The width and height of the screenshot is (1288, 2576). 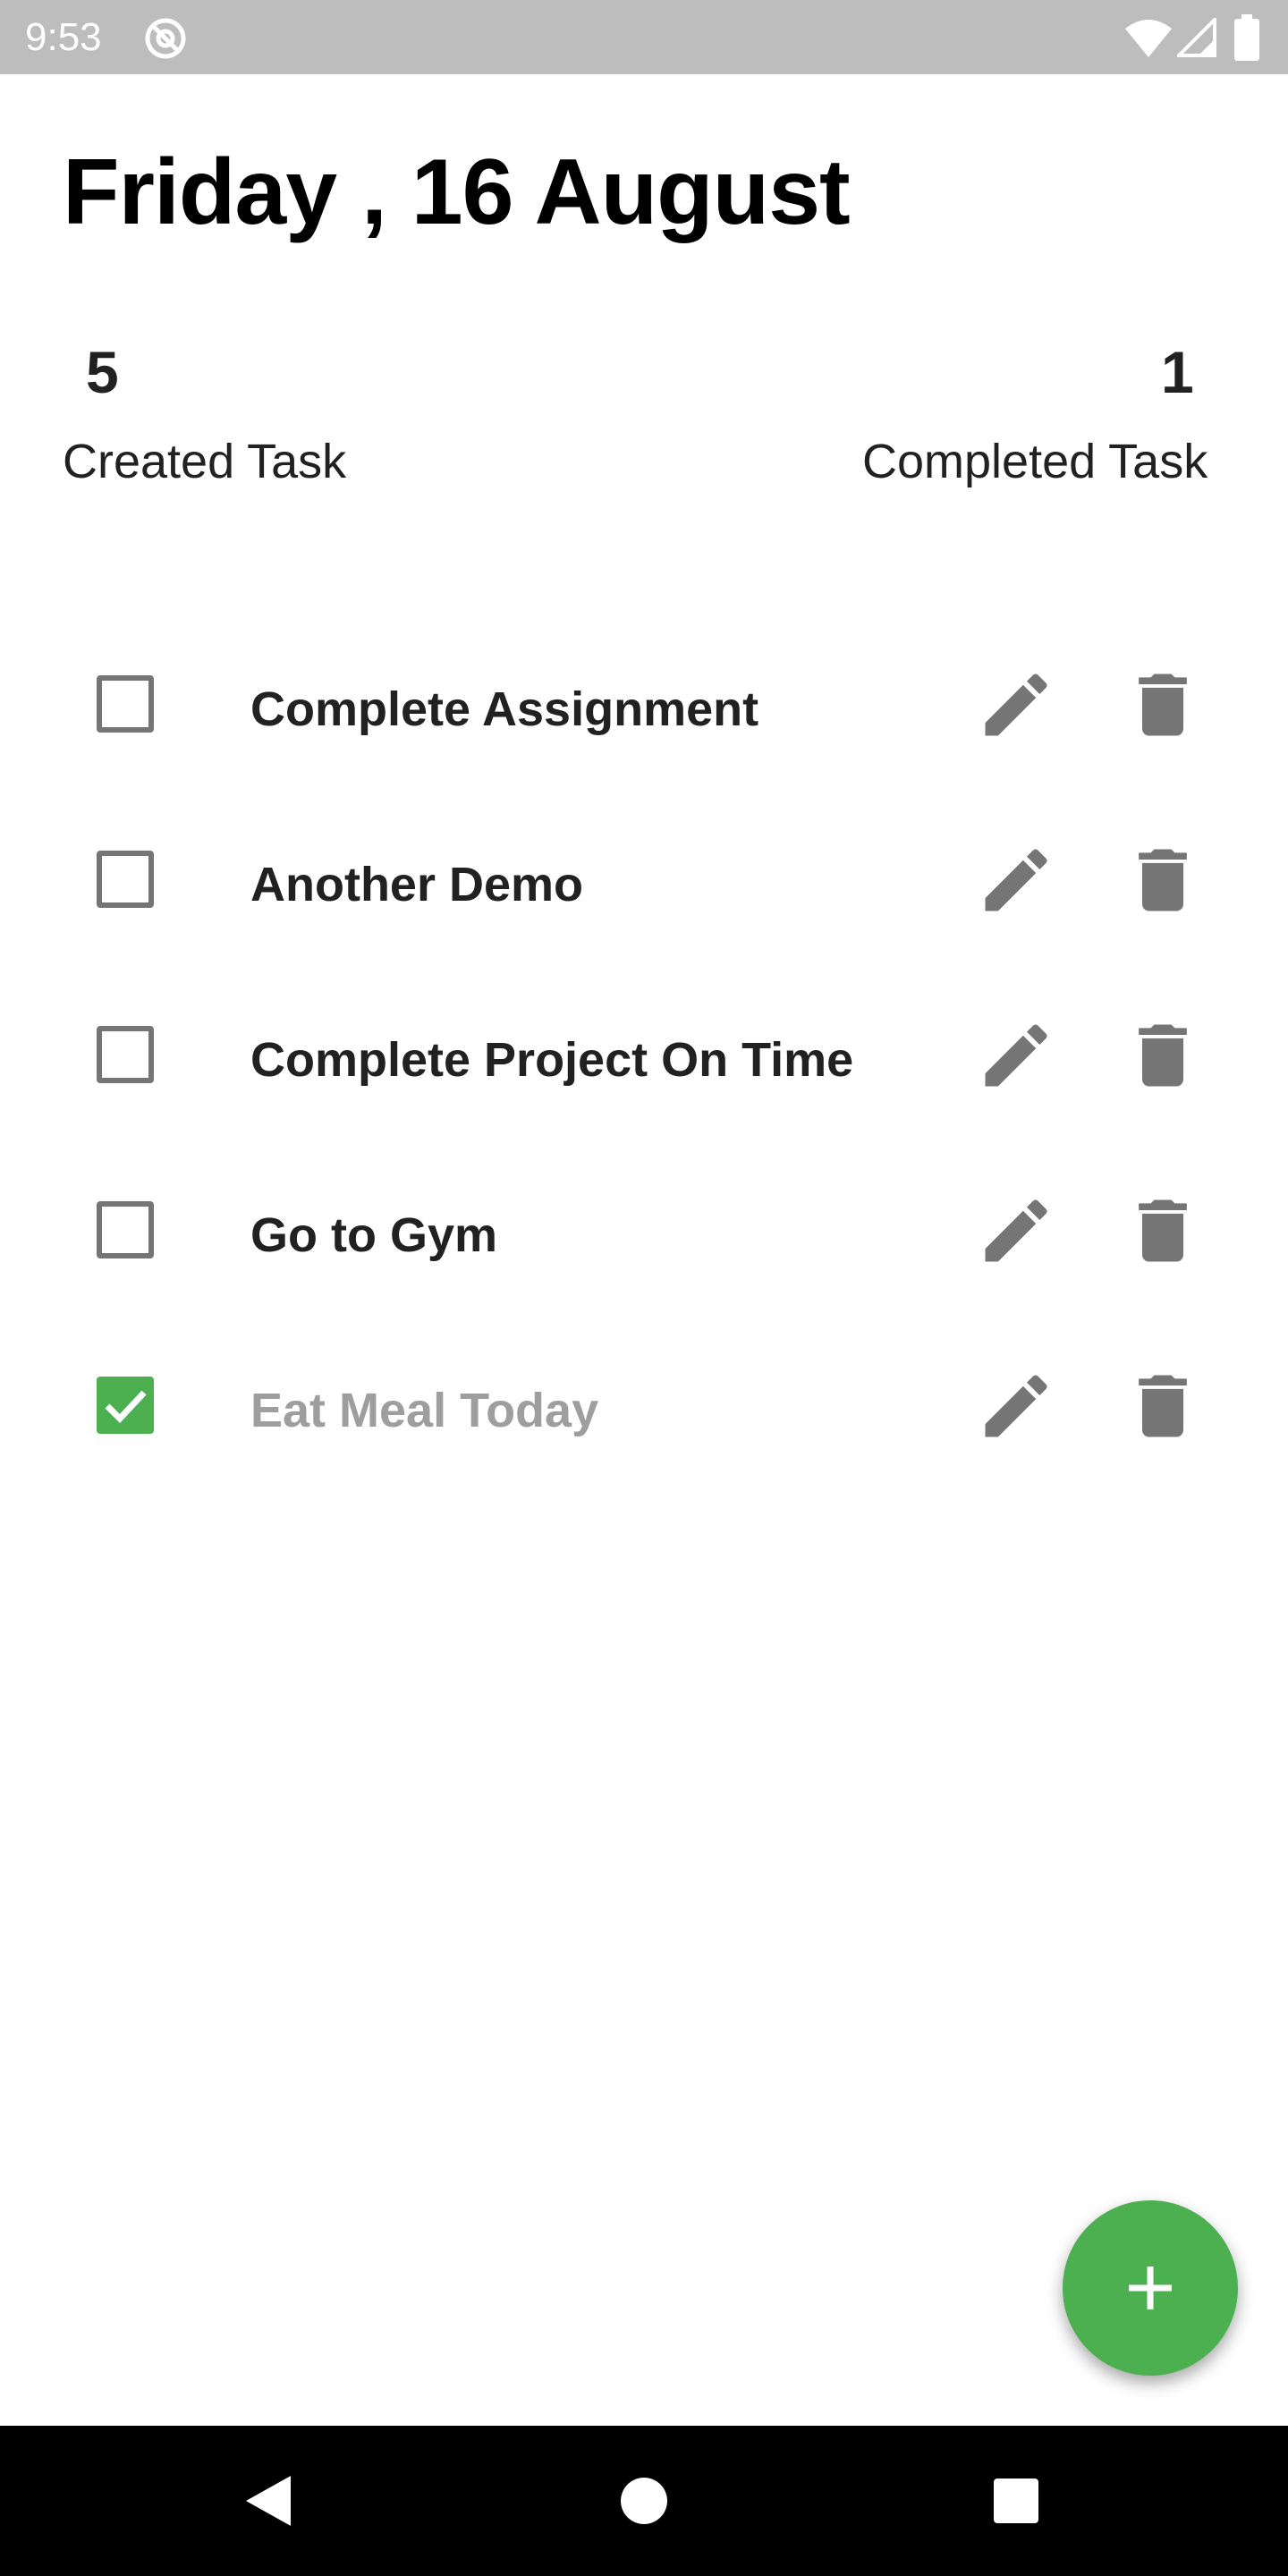 I want to click on completed-task-count: 1, so click(x=1177, y=372).